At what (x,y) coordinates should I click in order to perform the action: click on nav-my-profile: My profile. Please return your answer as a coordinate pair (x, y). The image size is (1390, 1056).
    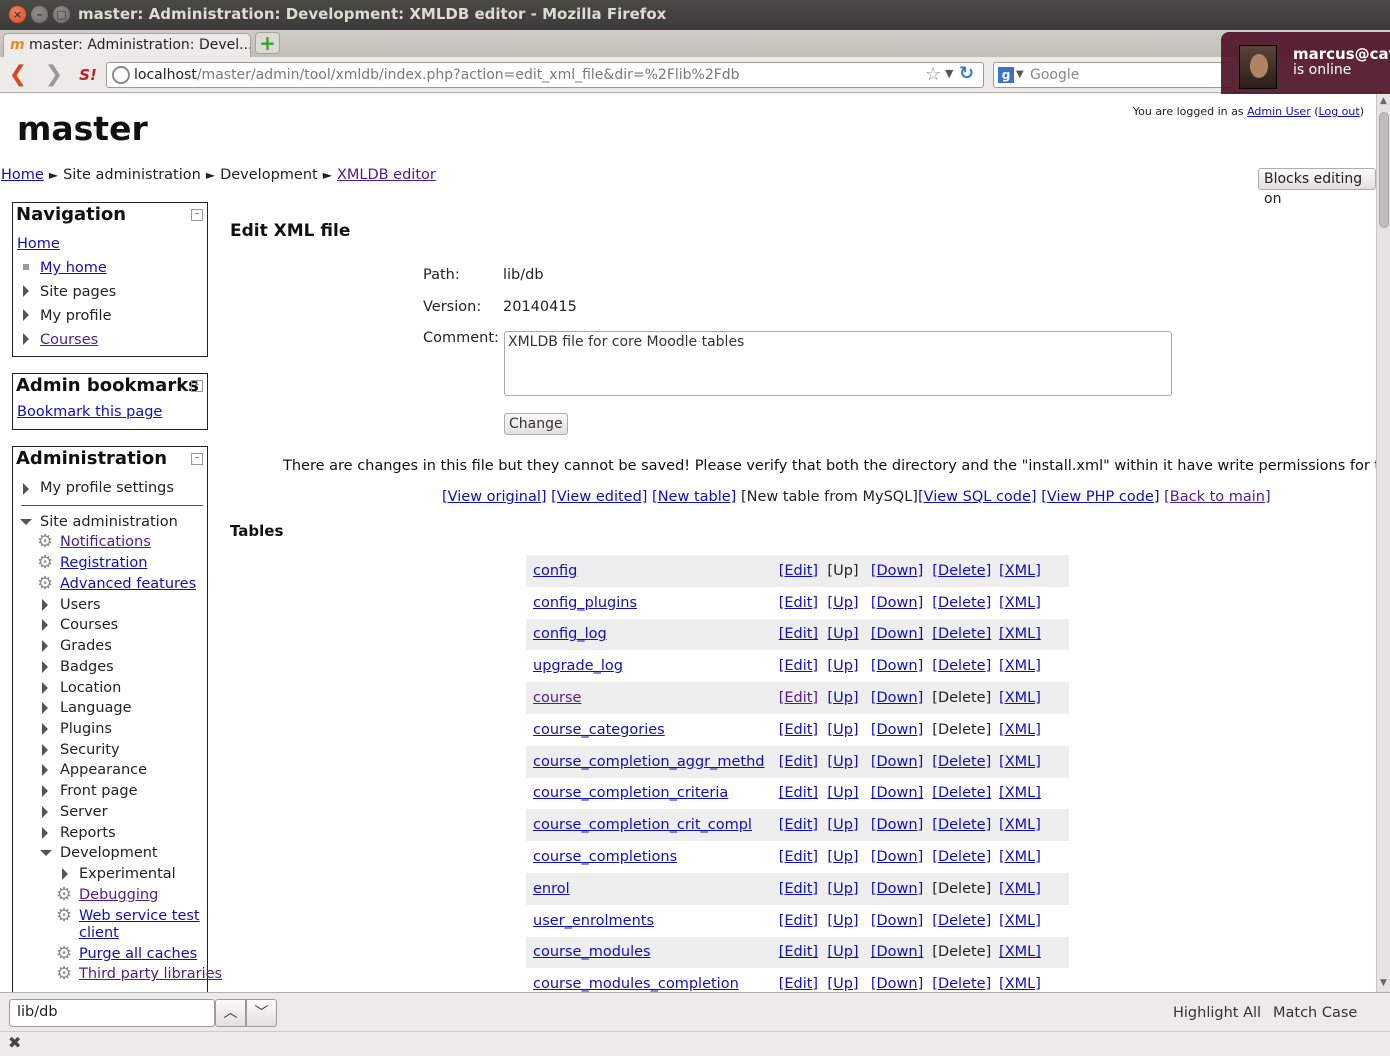
    Looking at the image, I should click on (76, 316).